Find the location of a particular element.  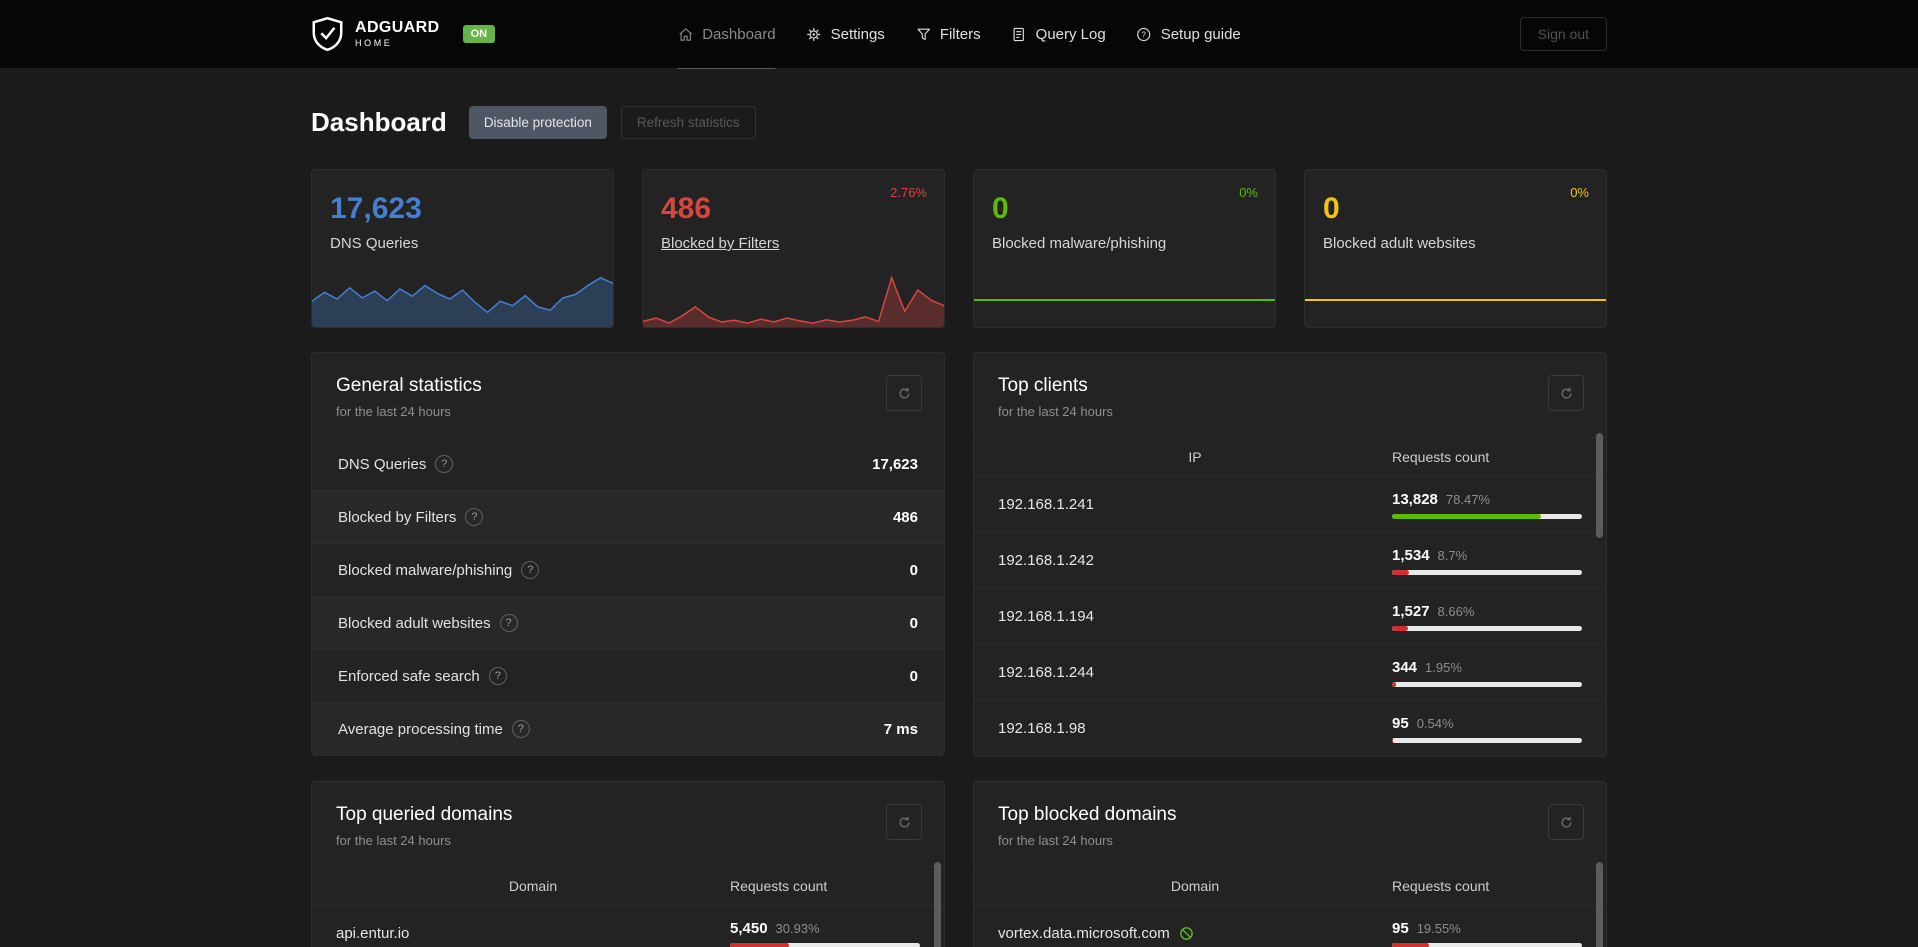

nav-item-settings: Settings is located at coordinates (845, 34).